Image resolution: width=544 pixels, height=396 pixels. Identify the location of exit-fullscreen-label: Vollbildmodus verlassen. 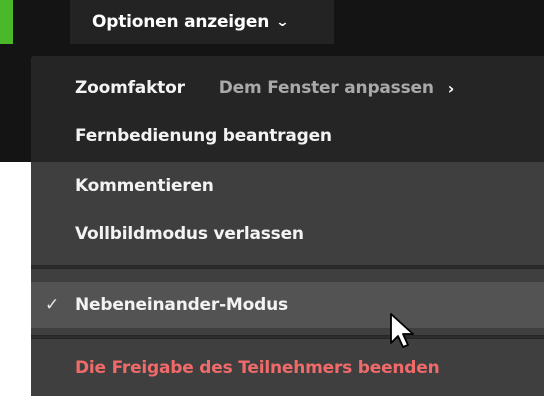
(189, 234).